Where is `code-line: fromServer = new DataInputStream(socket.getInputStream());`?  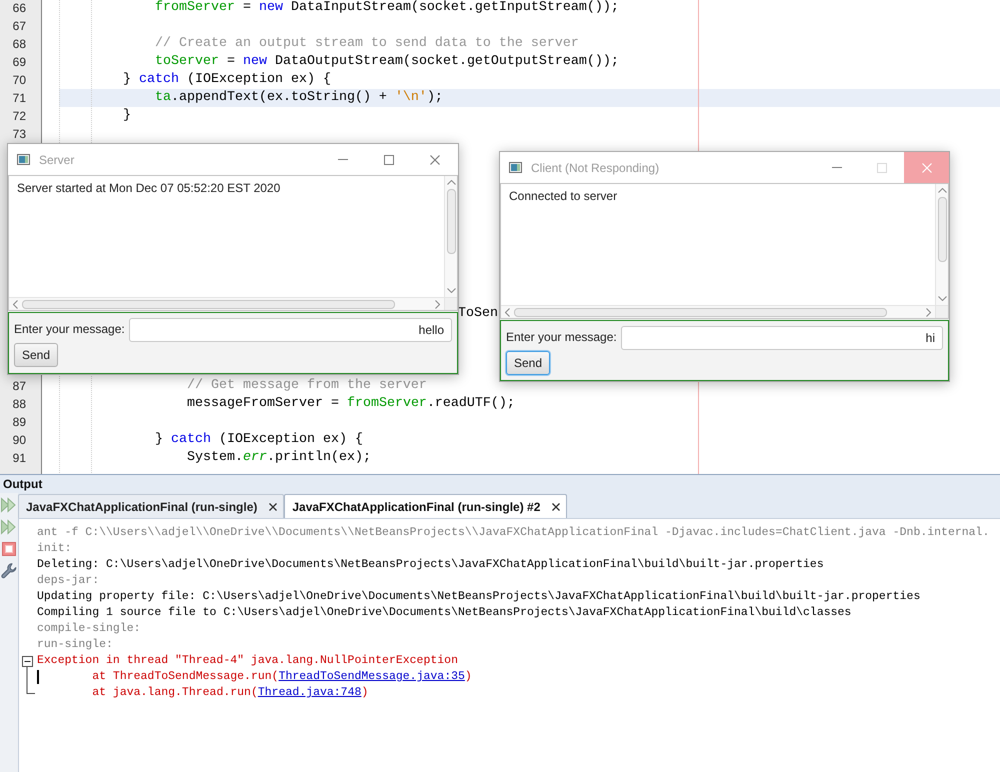 code-line: fromServer = new DataInputStream(socket.getInputStream()); is located at coordinates (386, 8).